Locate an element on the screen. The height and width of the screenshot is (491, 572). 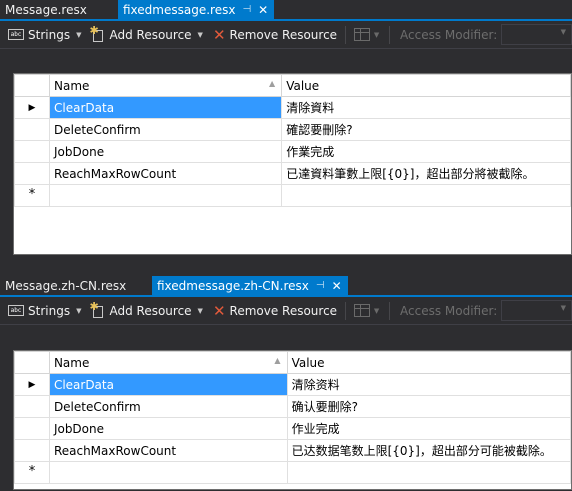
tab-label: fixedmessage.zh-CN.resx is located at coordinates (233, 285).